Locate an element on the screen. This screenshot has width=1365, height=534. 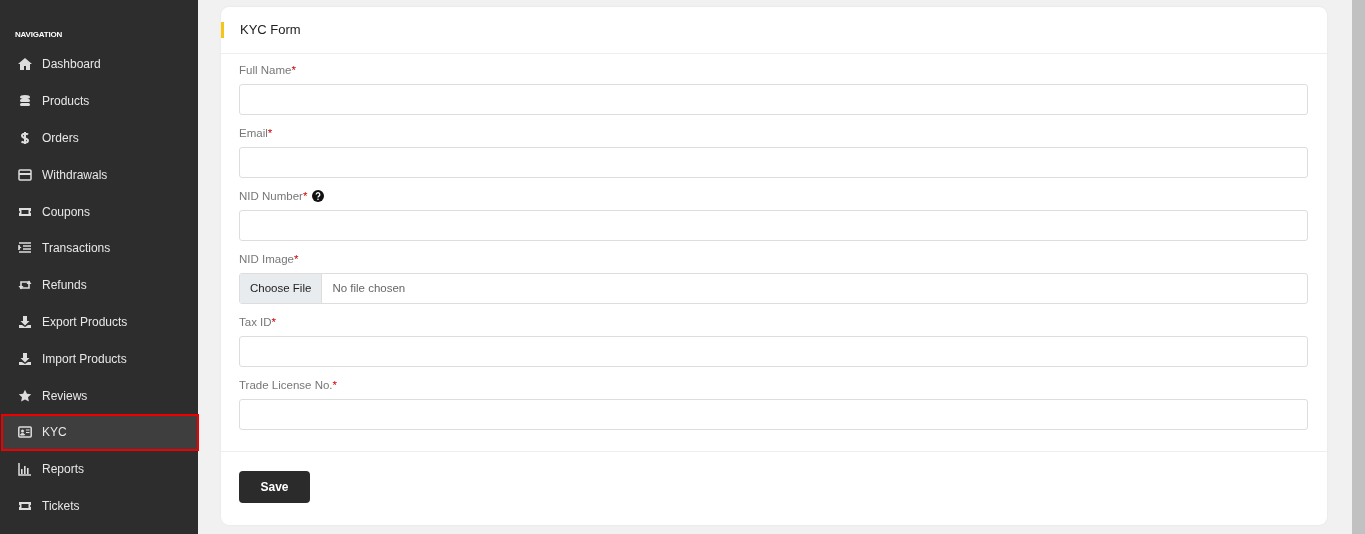
nav-heading: NAVIGATION is located at coordinates (39, 35).